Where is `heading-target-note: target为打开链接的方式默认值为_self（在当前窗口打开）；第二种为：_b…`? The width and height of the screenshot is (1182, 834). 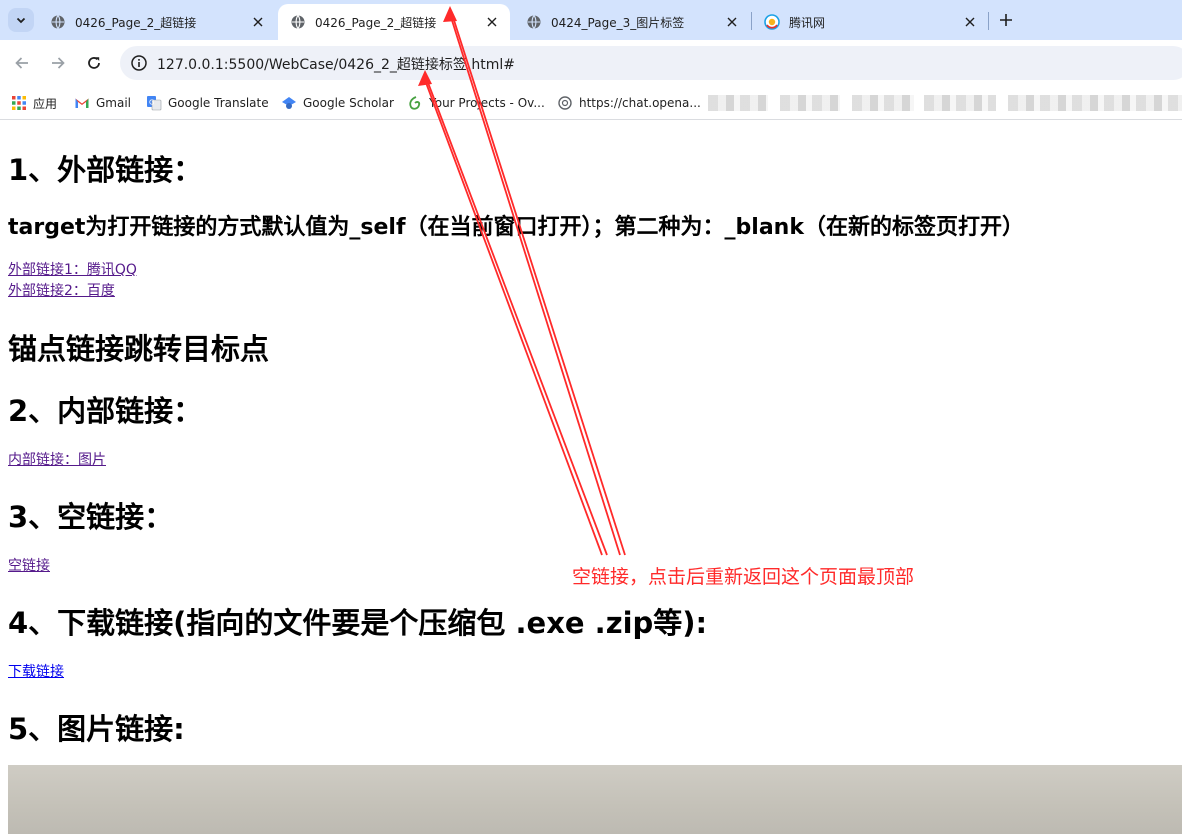 heading-target-note: target为打开链接的方式默认值为_self（在当前窗口打开）；第二种为：_b… is located at coordinates (516, 227).